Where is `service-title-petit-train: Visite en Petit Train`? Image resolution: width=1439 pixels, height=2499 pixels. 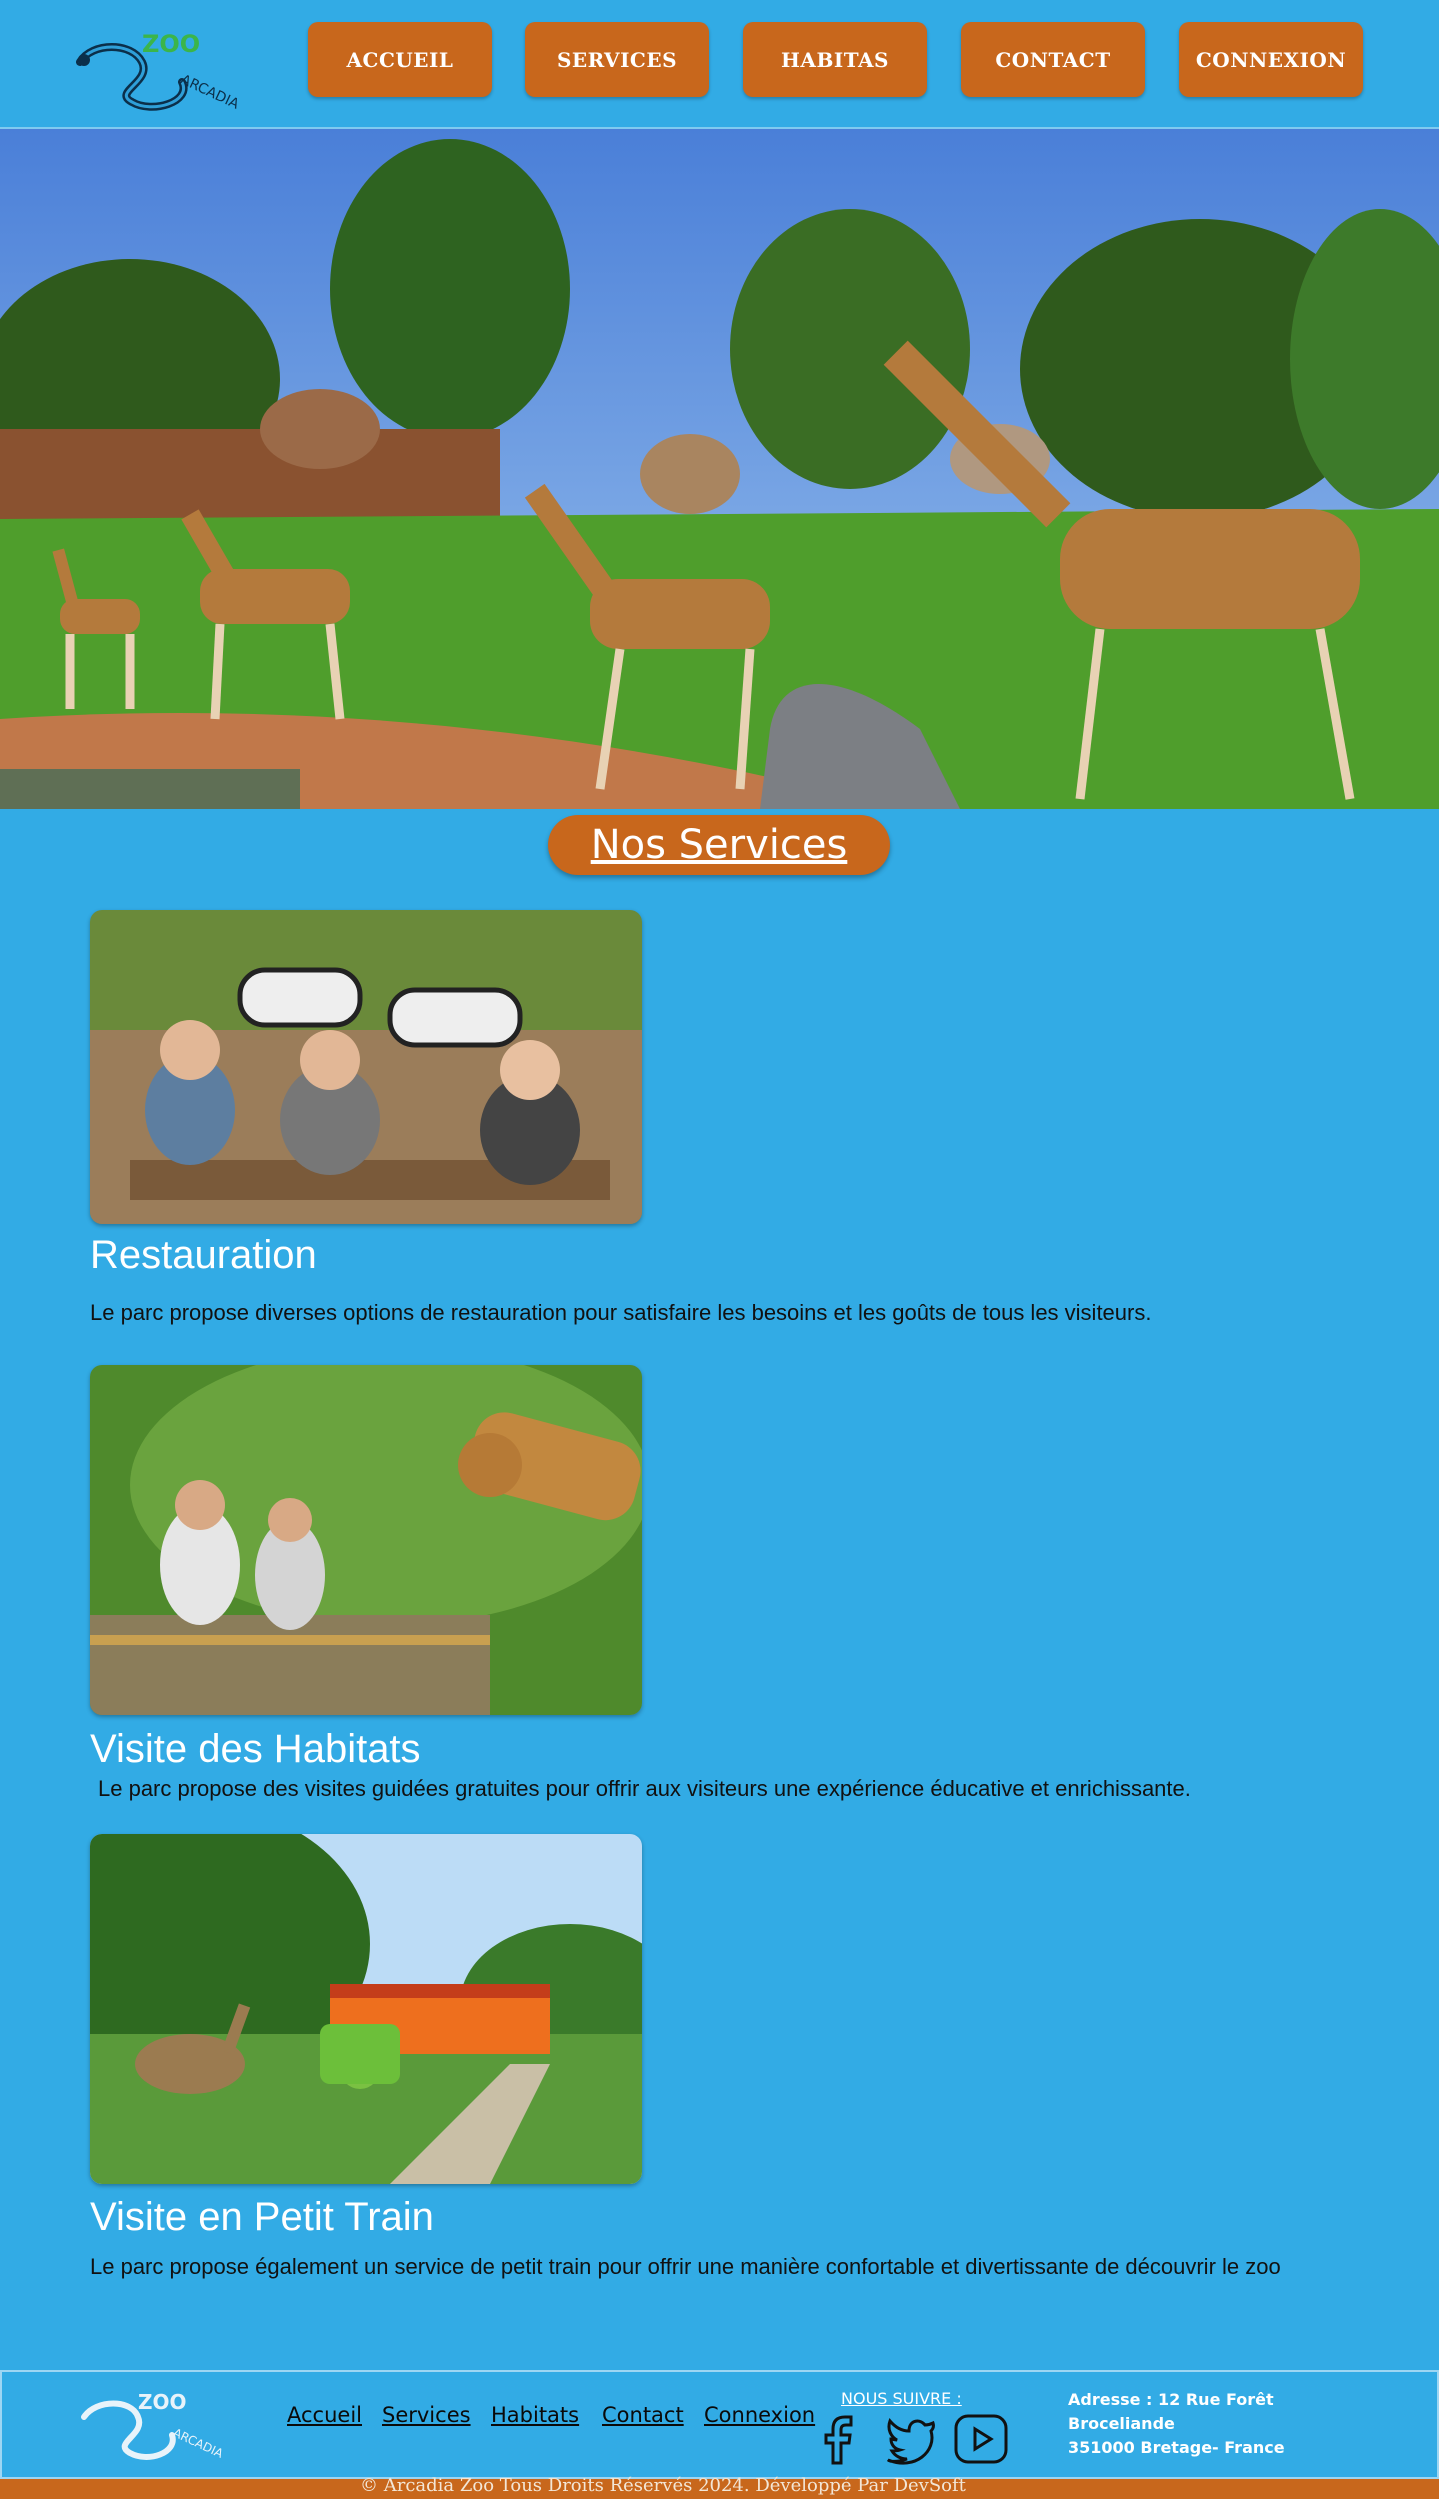 service-title-petit-train: Visite en Petit Train is located at coordinates (262, 2217).